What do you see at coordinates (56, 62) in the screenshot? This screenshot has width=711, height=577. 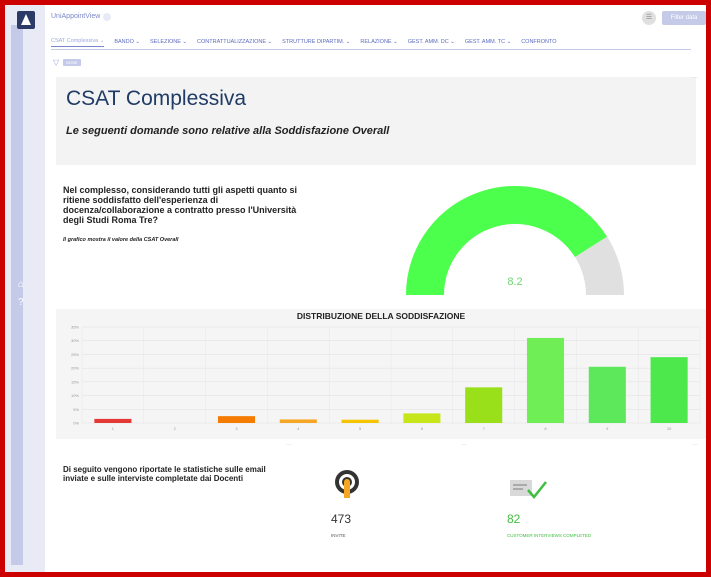 I see `filter-icon: ▽` at bounding box center [56, 62].